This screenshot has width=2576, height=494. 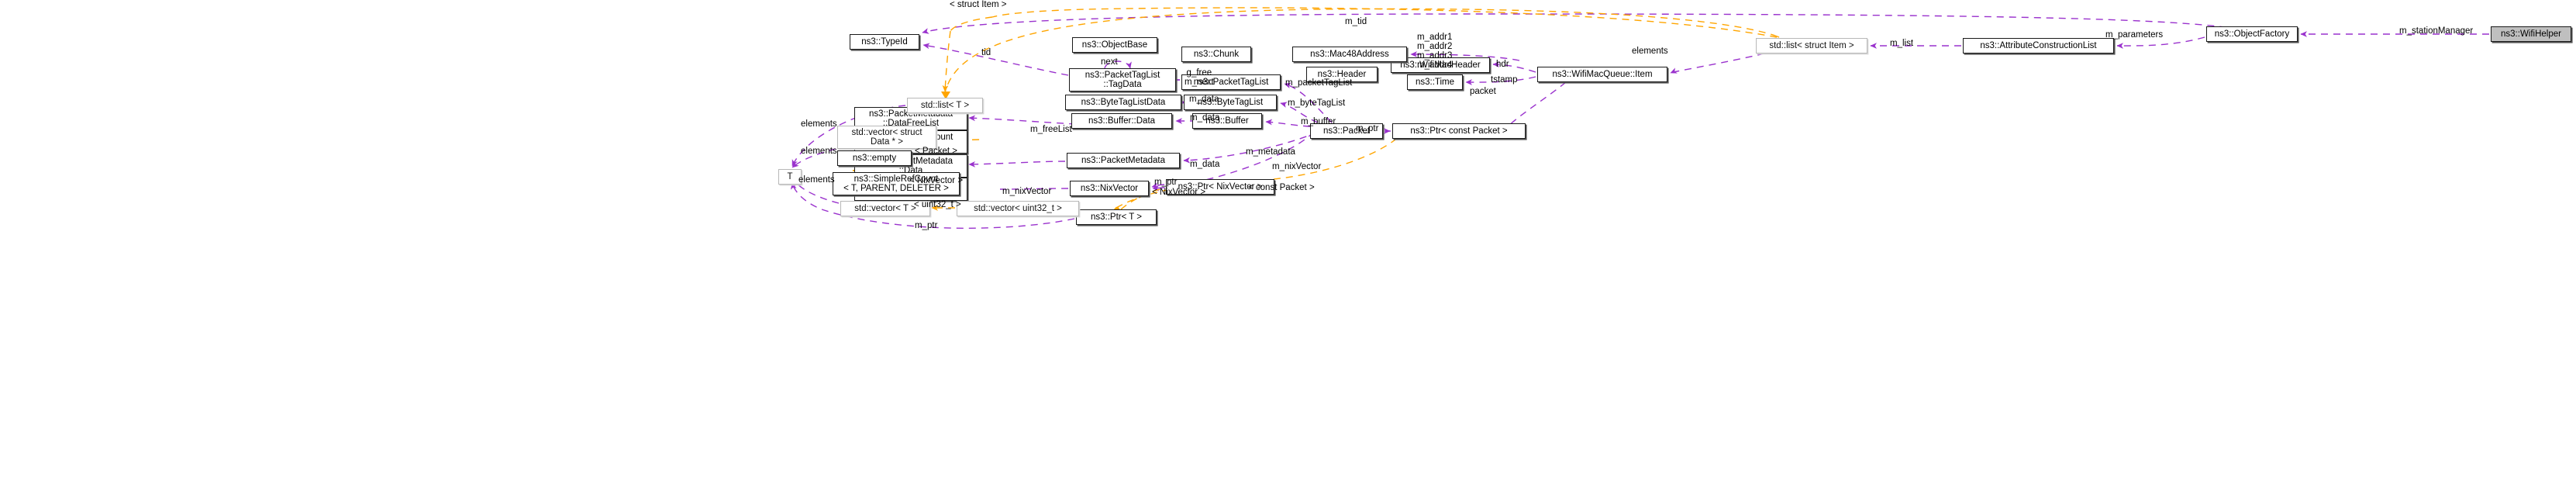 What do you see at coordinates (1121, 121) in the screenshot?
I see `node-buffer-data: ns3::Buffer::Data` at bounding box center [1121, 121].